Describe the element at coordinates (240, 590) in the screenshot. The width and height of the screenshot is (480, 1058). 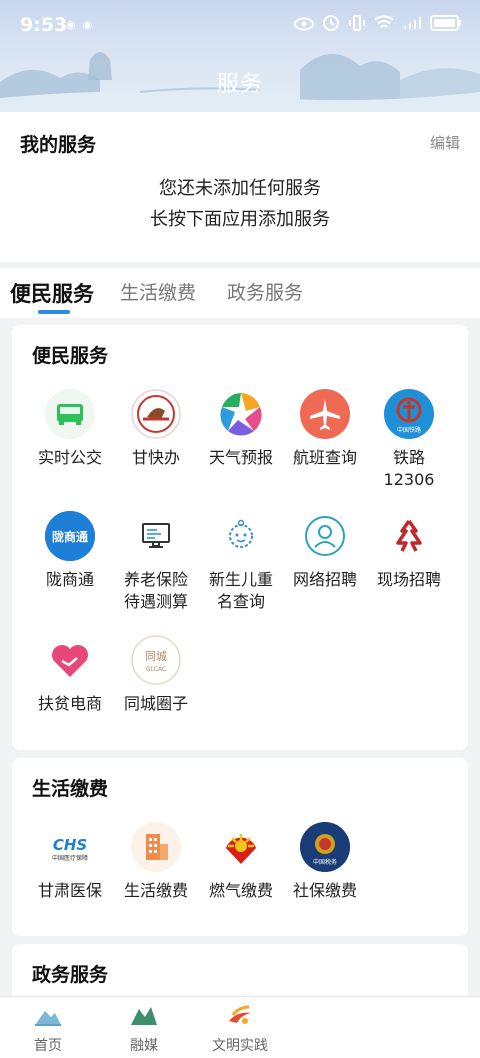
I see `service-label: 新生儿重 名查询` at that location.